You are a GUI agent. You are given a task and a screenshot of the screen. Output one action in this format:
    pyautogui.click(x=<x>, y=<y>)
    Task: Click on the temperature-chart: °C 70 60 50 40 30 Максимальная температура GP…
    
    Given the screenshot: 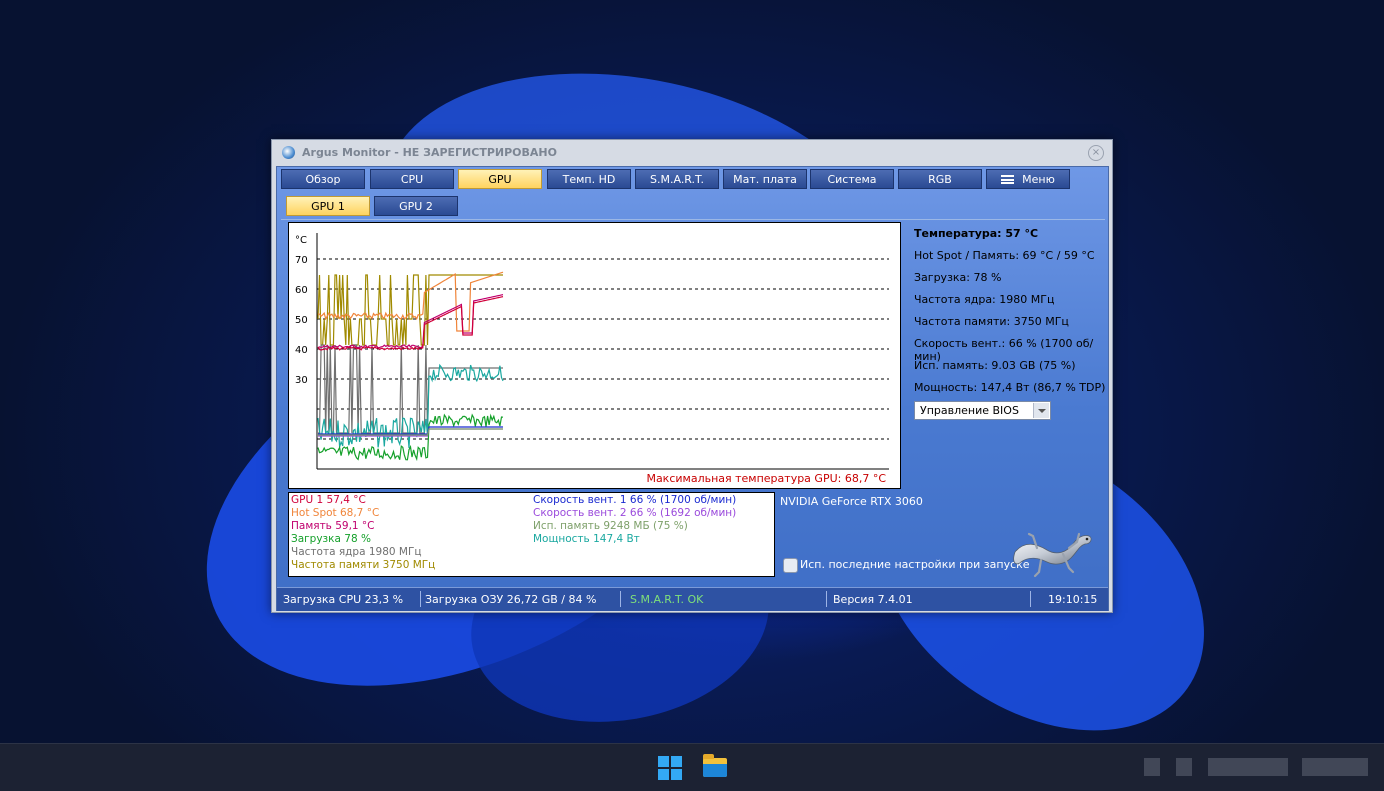 What is the action you would take?
    pyautogui.click(x=594, y=355)
    